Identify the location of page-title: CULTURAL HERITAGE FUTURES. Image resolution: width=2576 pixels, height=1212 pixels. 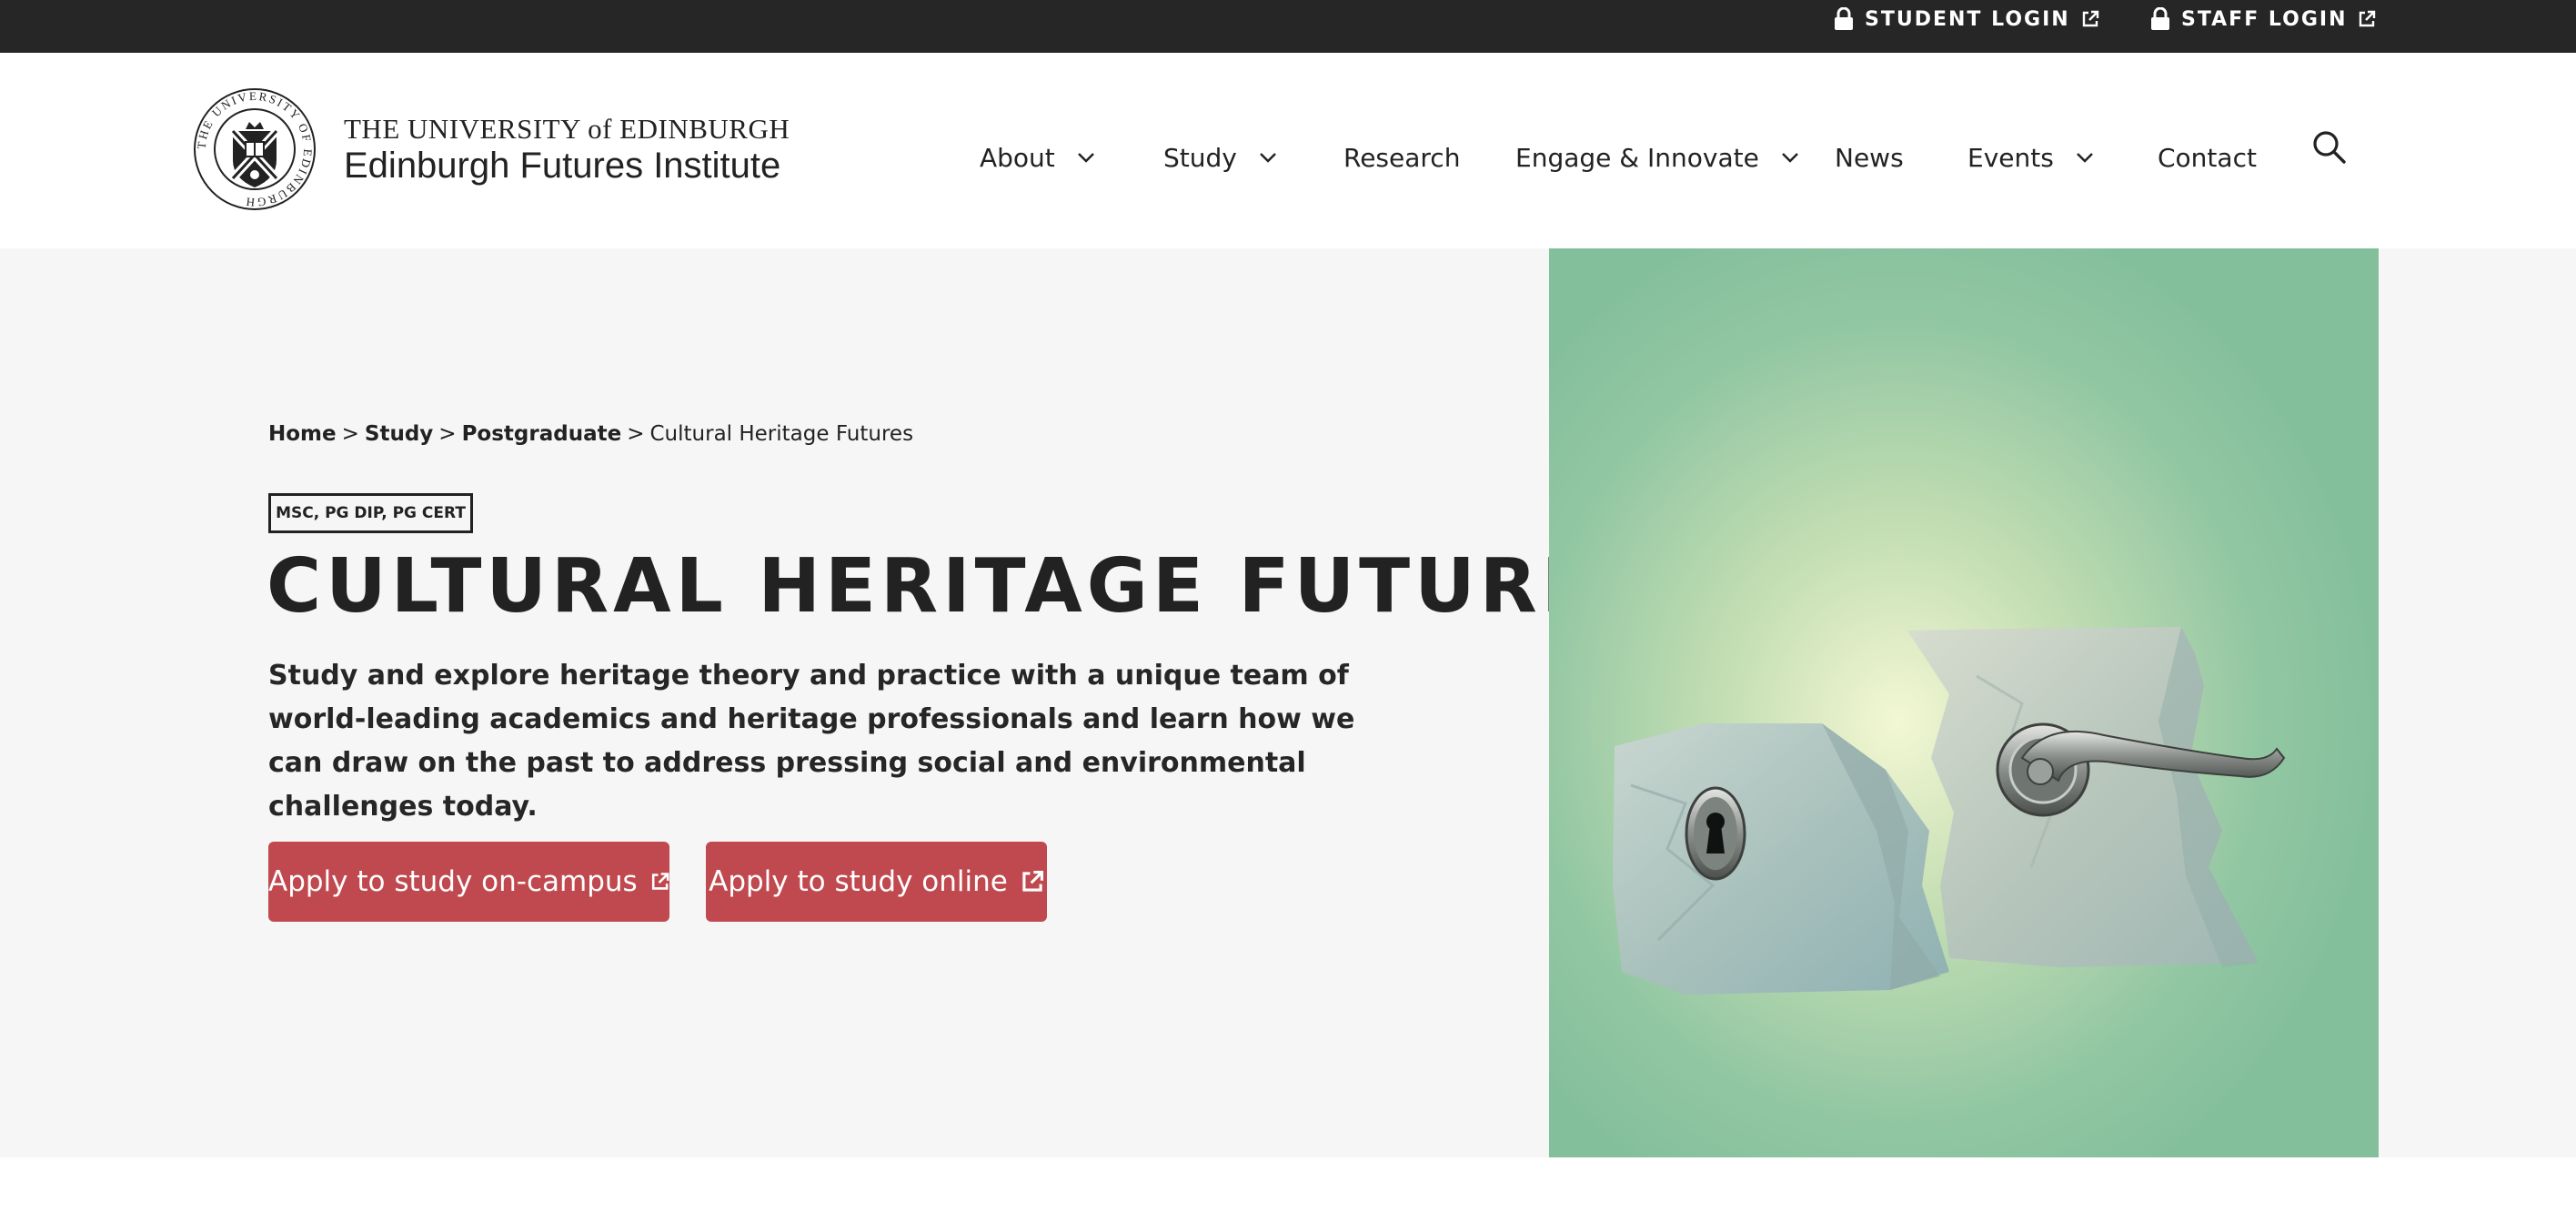
(961, 586).